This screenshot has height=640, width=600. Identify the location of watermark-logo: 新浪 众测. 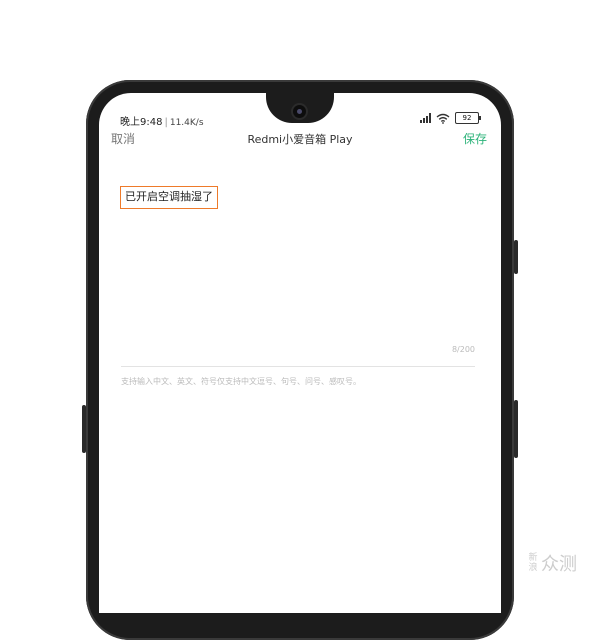
(552, 563).